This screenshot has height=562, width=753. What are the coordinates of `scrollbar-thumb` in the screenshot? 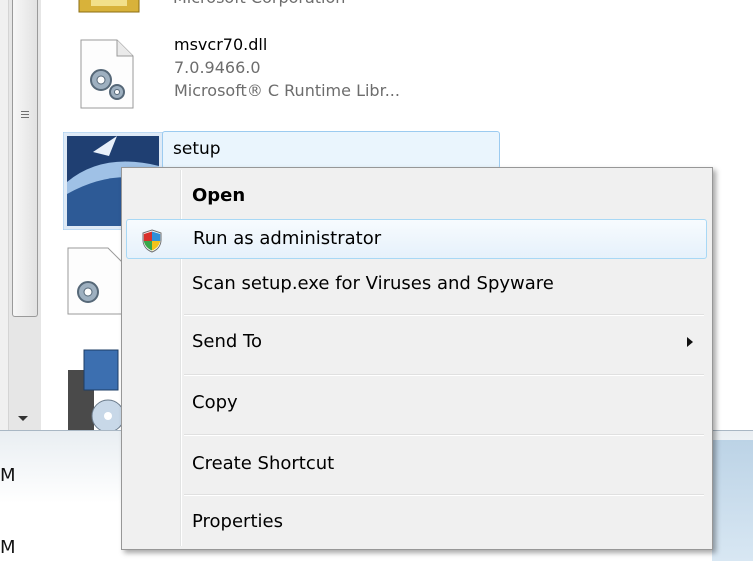 It's located at (25, 158).